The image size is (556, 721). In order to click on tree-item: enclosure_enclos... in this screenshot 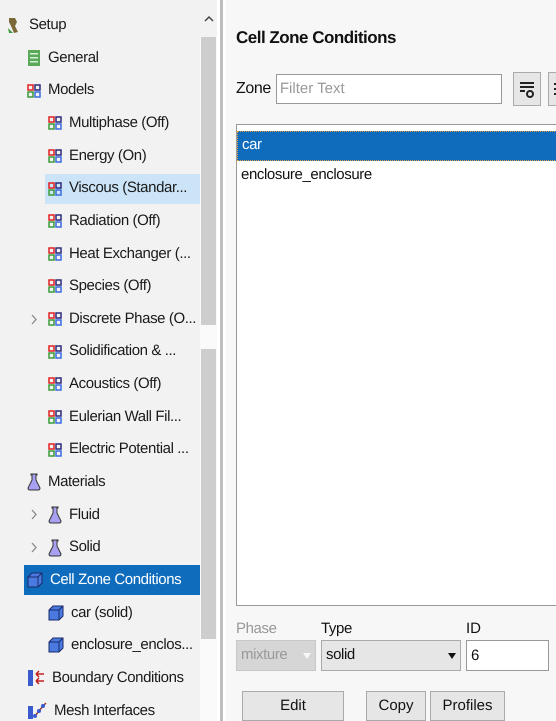, I will do `click(122, 645)`.